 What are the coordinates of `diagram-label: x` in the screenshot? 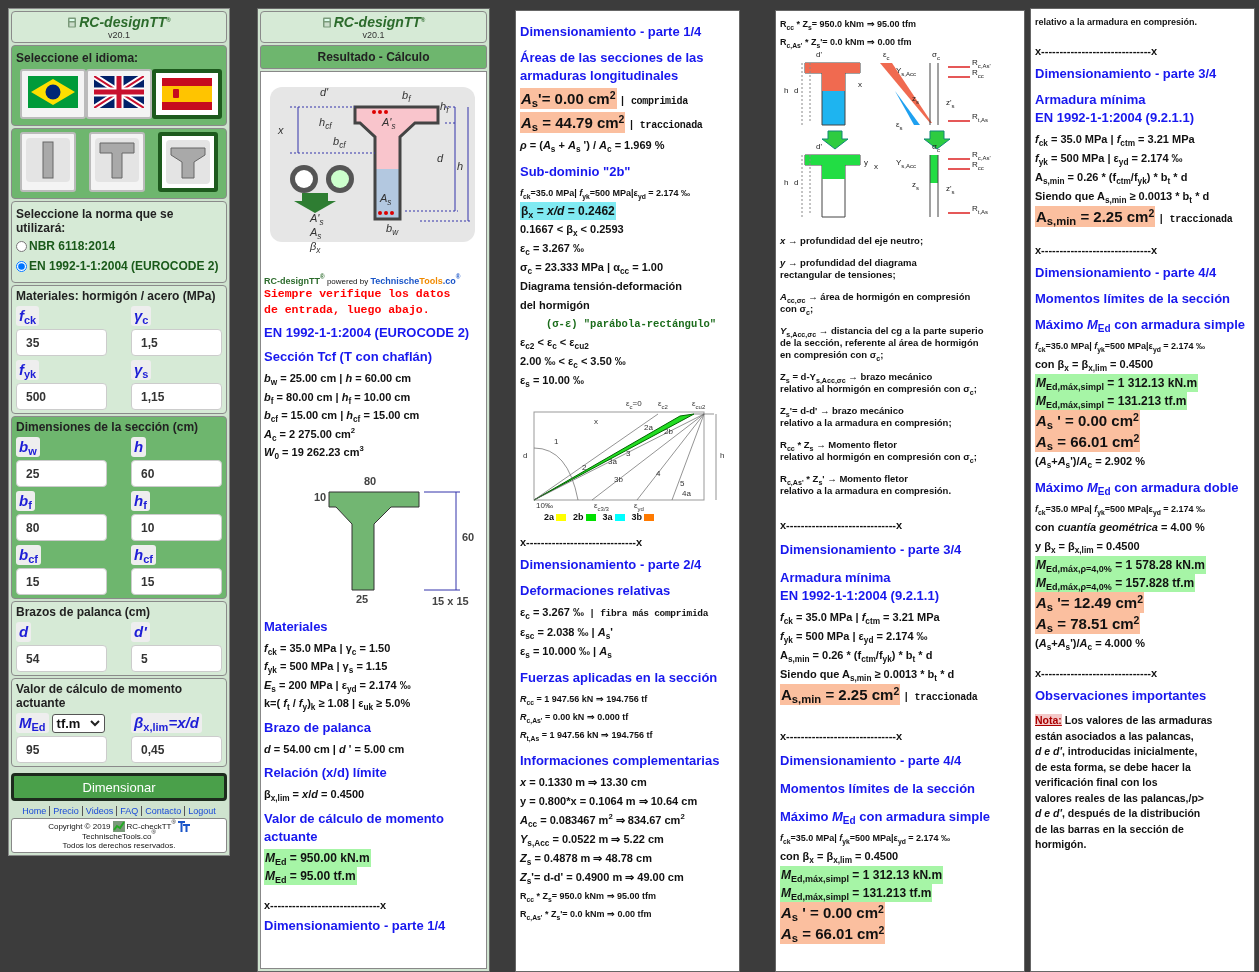 It's located at (596, 422).